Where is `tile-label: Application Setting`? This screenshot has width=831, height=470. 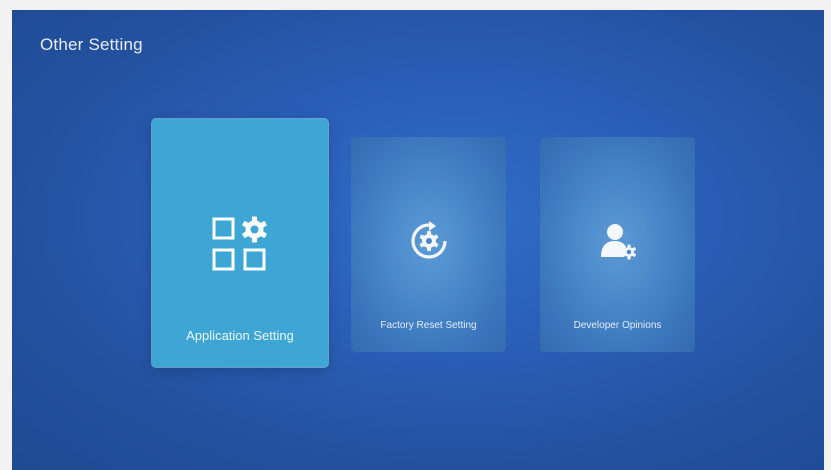
tile-label: Application Setting is located at coordinates (240, 335).